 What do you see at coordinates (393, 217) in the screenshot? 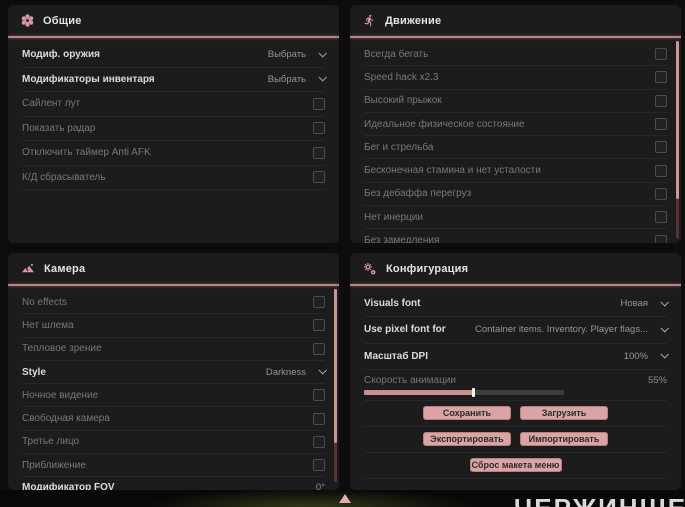
I see `row-label: Нет инерции` at bounding box center [393, 217].